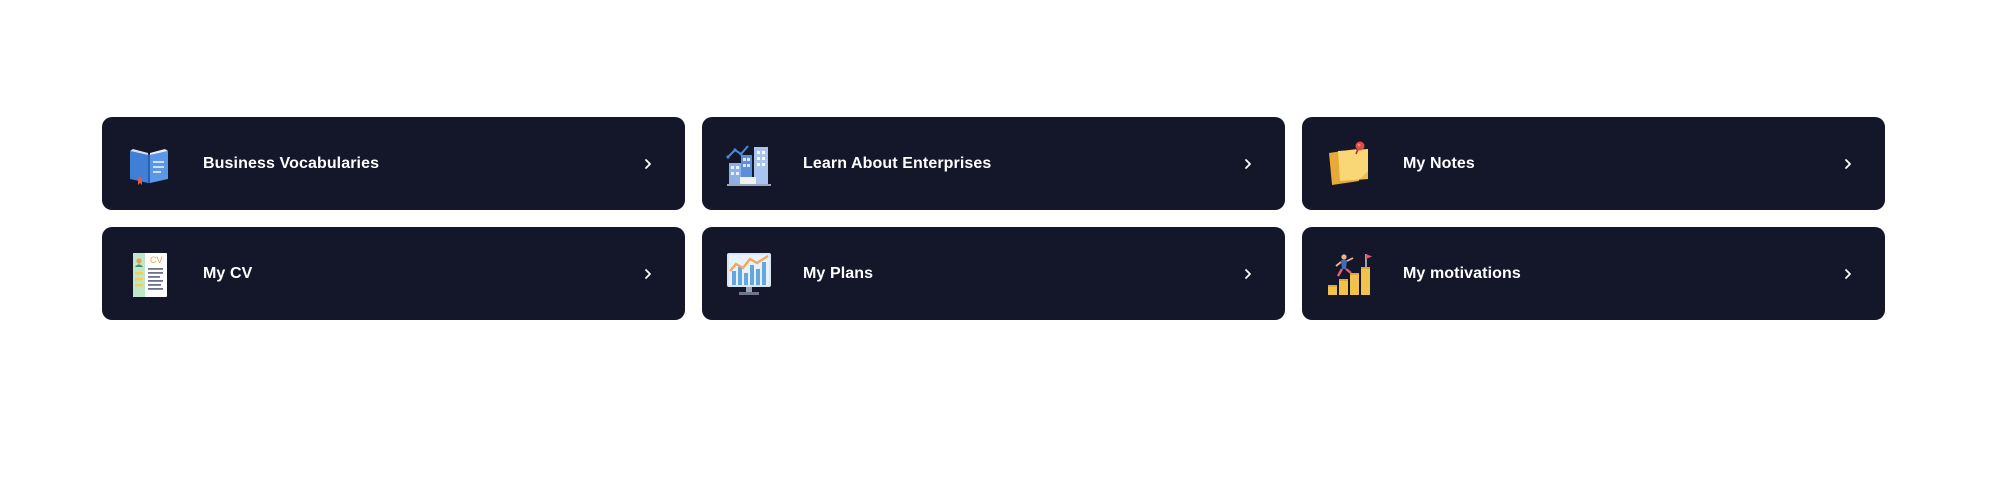 This screenshot has height=483, width=1993. What do you see at coordinates (149, 164) in the screenshot?
I see `book-icon` at bounding box center [149, 164].